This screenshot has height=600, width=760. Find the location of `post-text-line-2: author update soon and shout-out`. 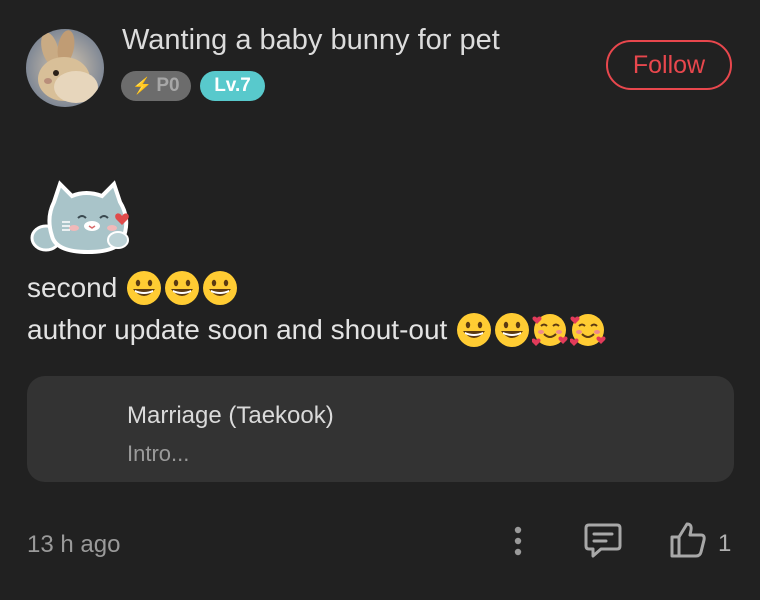

post-text-line-2: author update soon and shout-out is located at coordinates (316, 330).